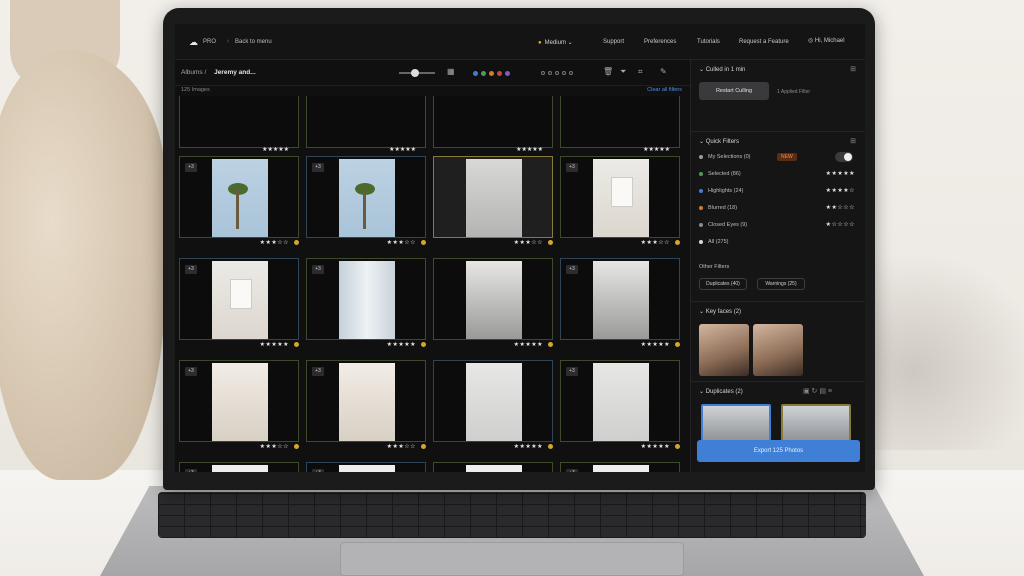 Image resolution: width=1024 pixels, height=576 pixels. I want to click on quality-dropdown: ● Medium ⌄, so click(555, 42).